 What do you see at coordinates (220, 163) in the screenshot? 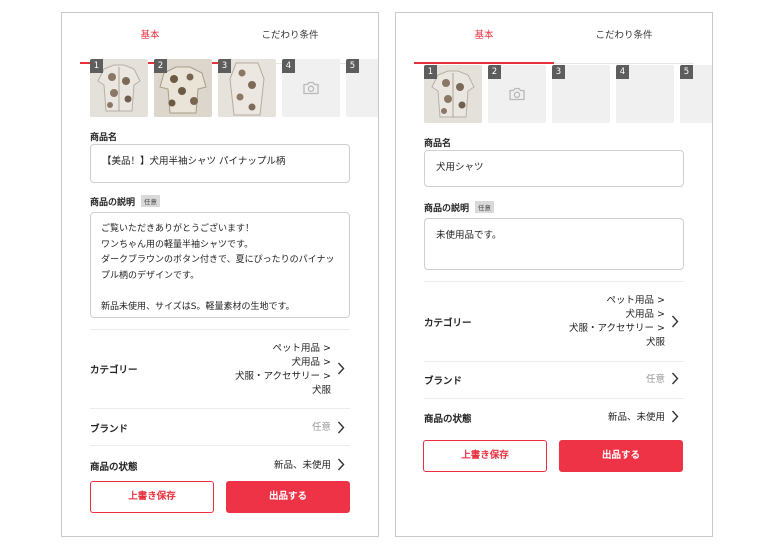
I see `item-name-input: 【美品！】犬用半袖シャツ パイナップル柄` at bounding box center [220, 163].